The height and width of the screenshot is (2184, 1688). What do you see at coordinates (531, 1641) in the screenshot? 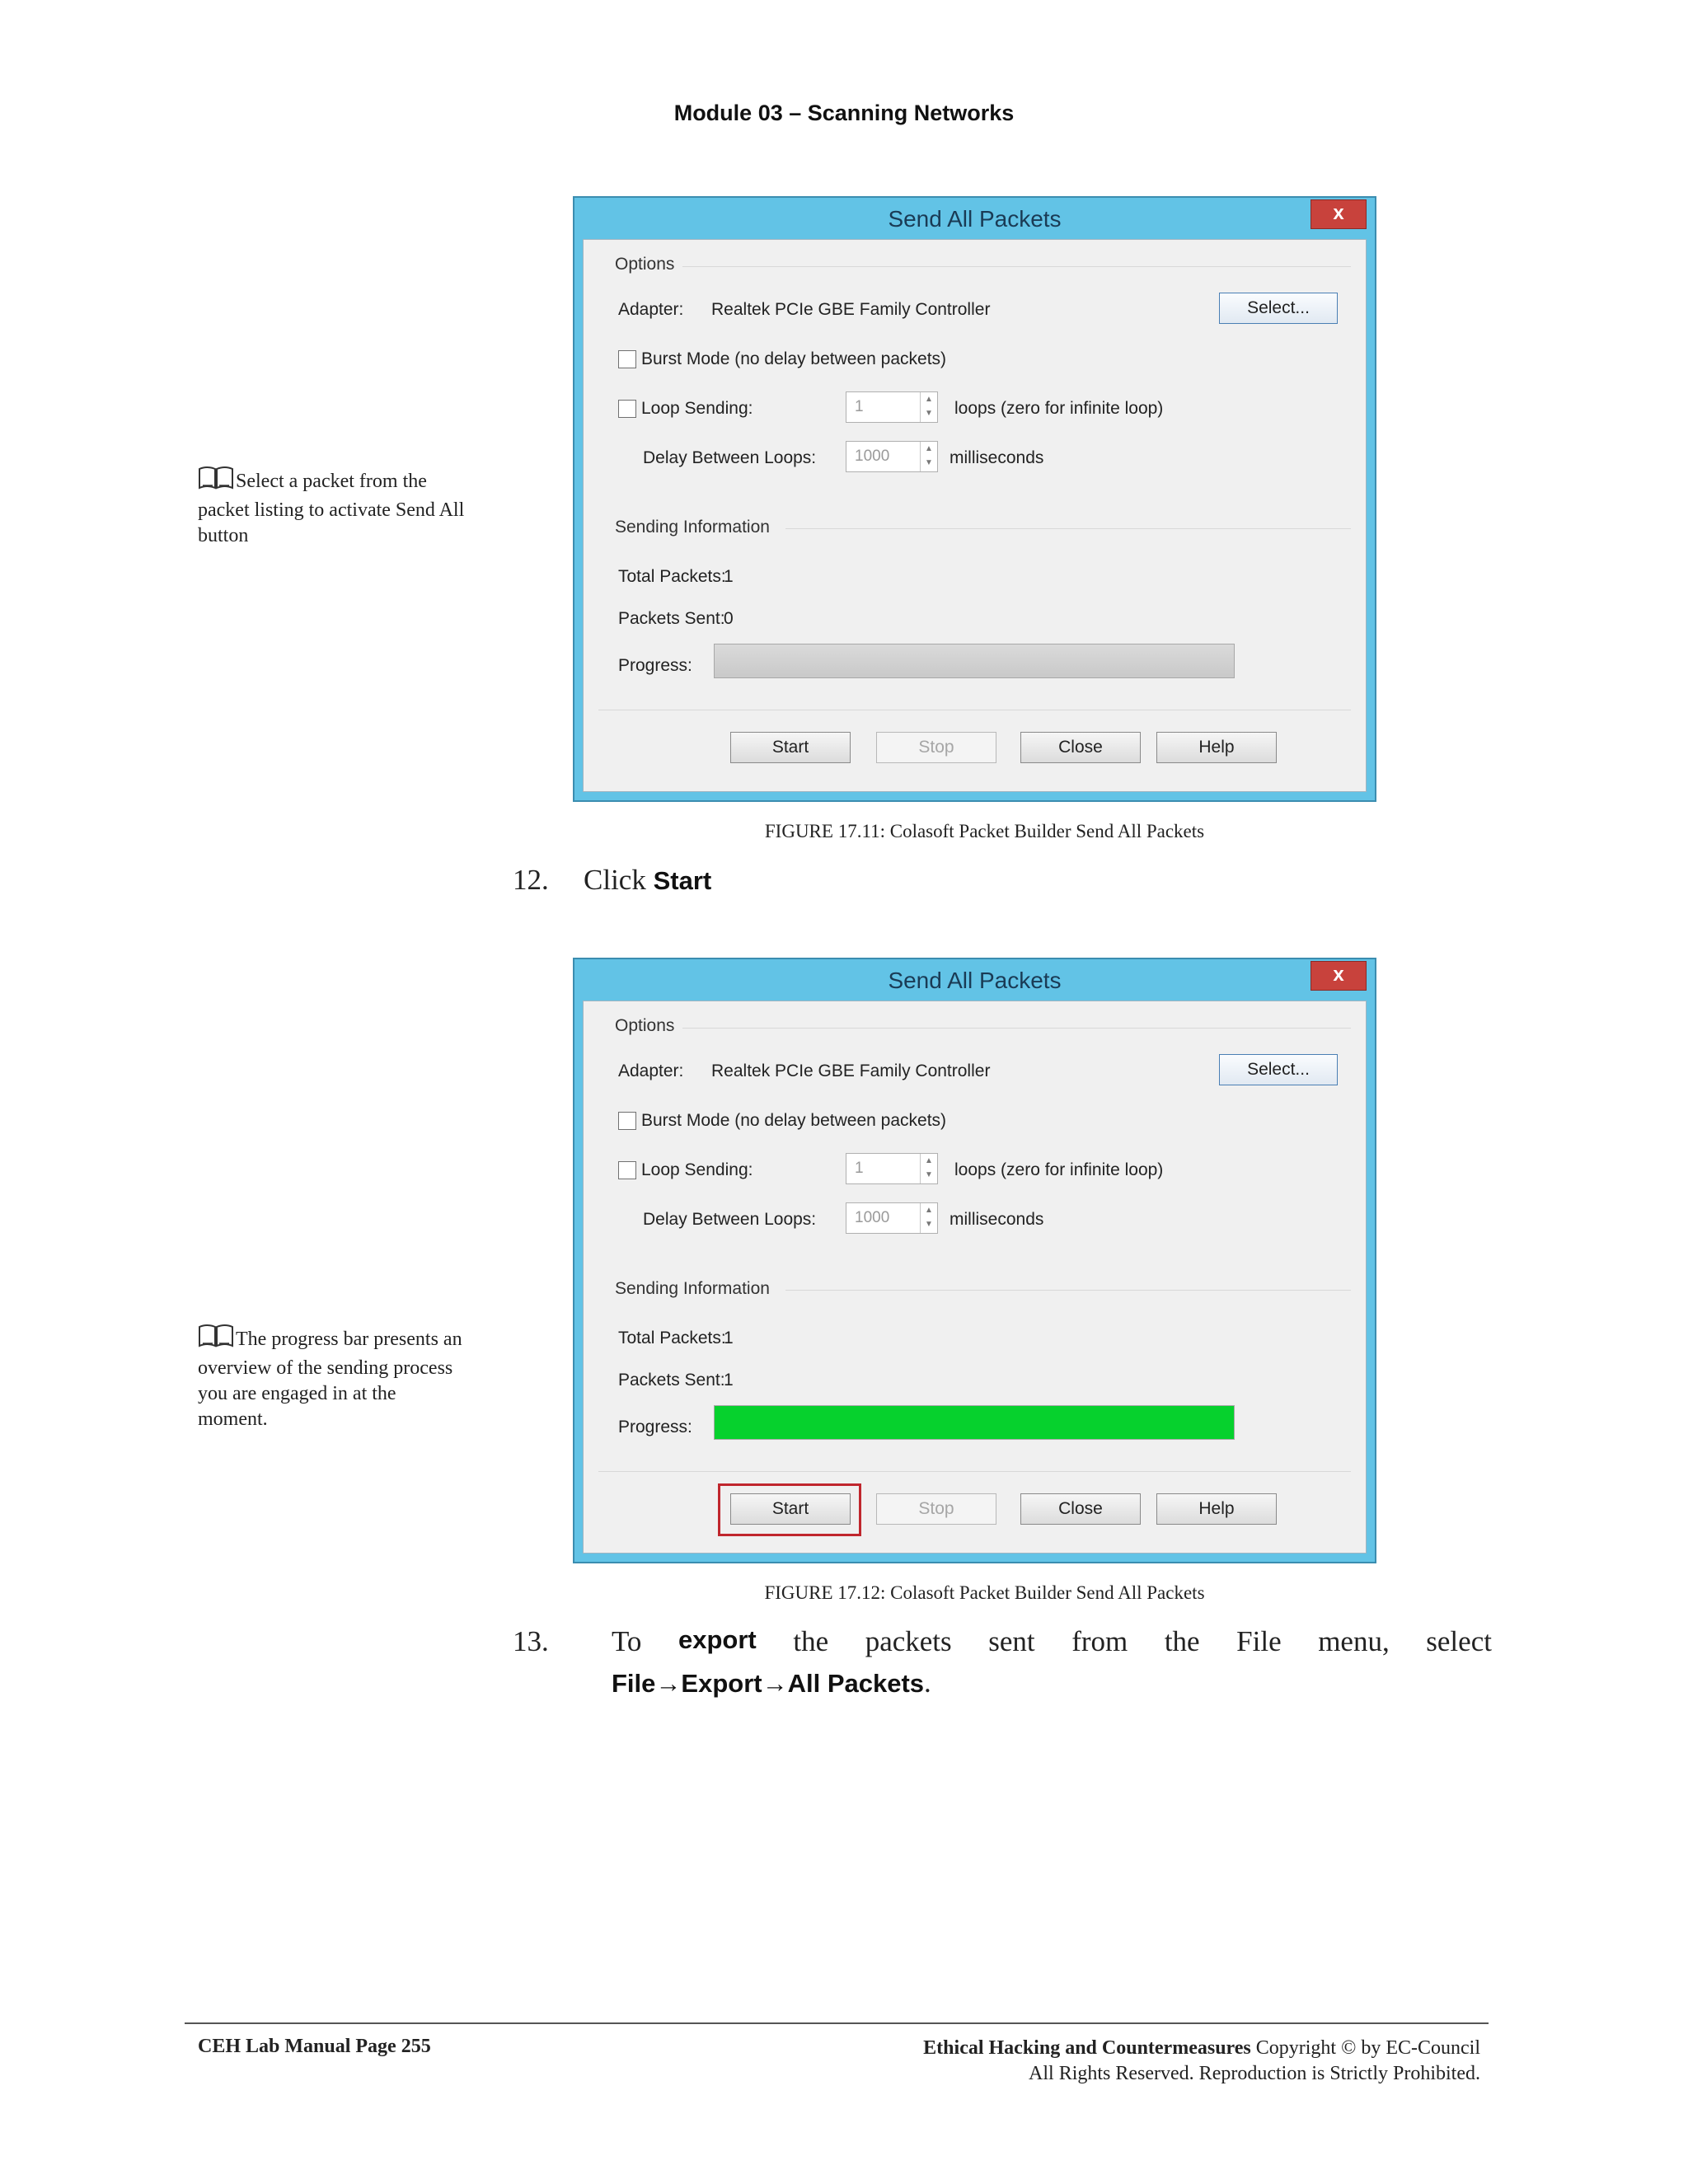
I see `step-number: 13.` at bounding box center [531, 1641].